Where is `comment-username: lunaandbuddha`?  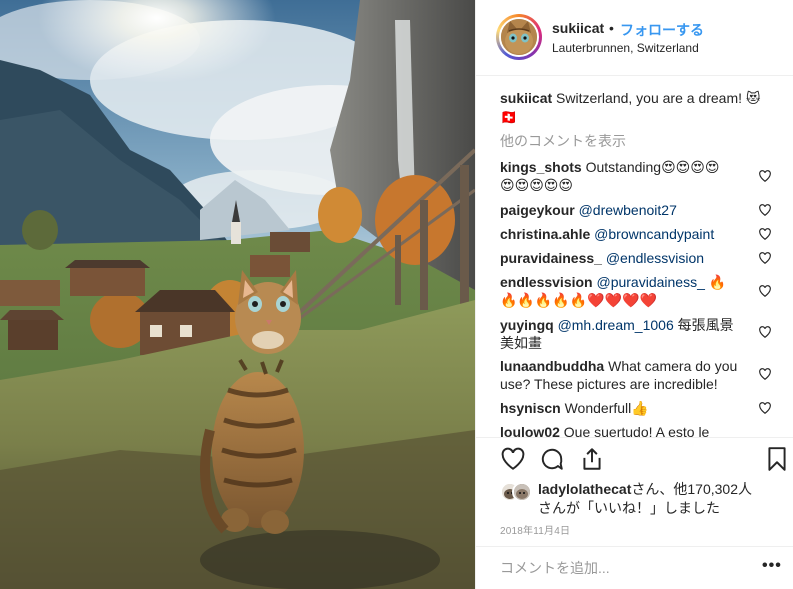
comment-username: lunaandbuddha is located at coordinates (552, 366).